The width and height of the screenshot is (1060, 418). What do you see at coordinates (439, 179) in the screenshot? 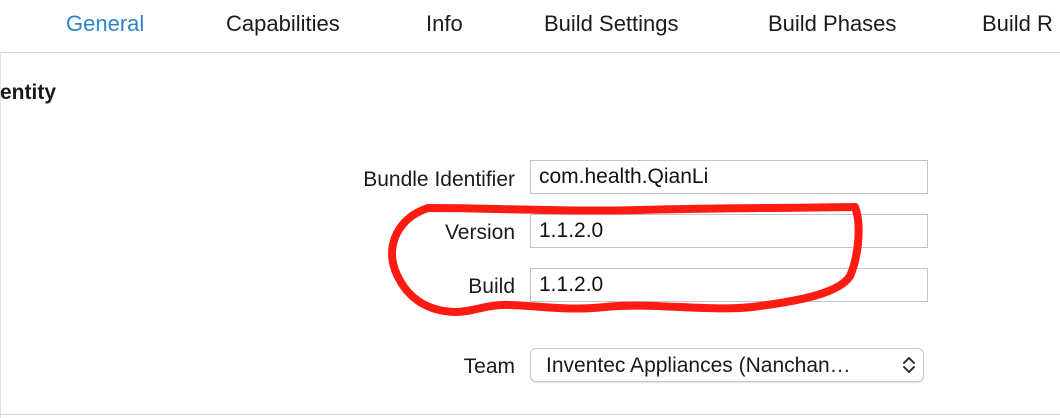
I see `bundle-identifier-label: Bundle Identifier` at bounding box center [439, 179].